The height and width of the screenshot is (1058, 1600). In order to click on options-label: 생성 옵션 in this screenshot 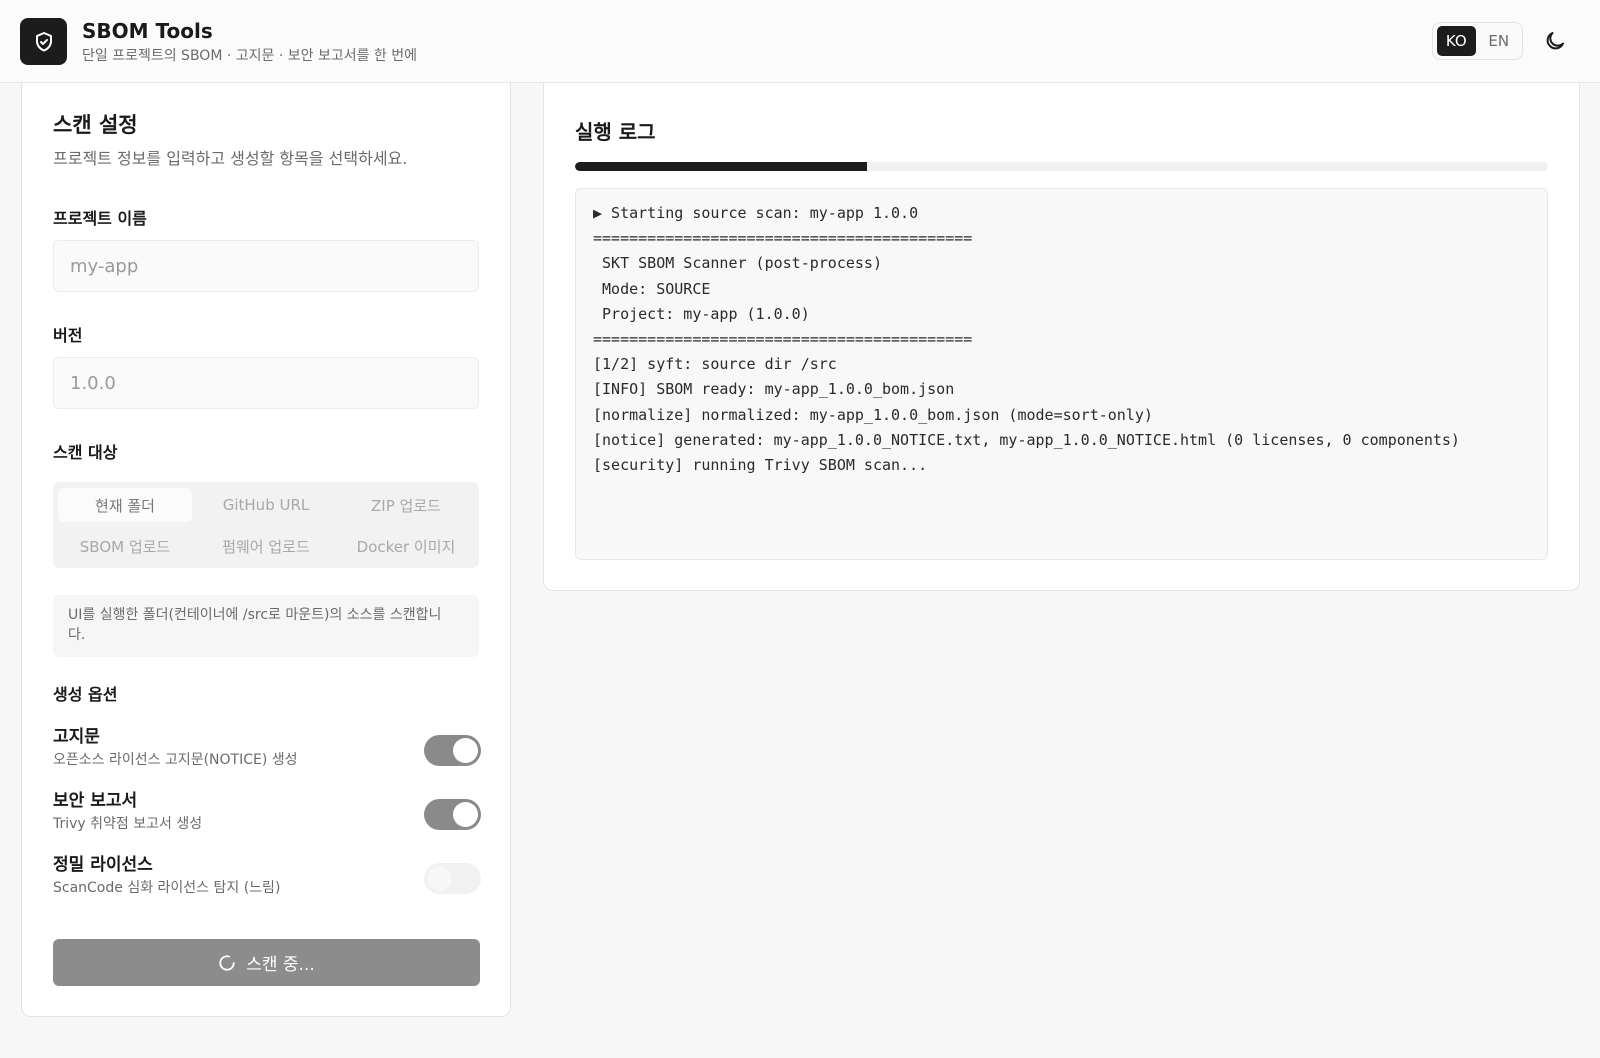, I will do `click(85, 694)`.